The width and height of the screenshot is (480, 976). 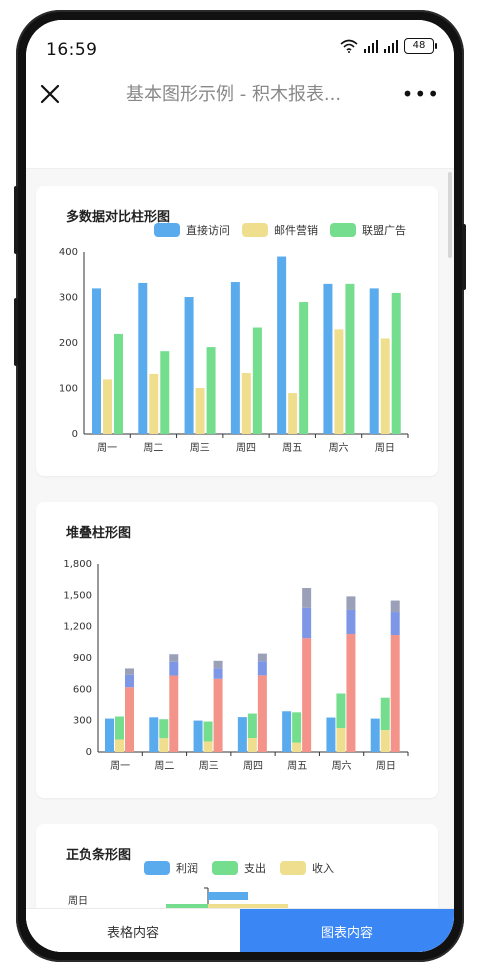 I want to click on volume-button, so click(x=16, y=220).